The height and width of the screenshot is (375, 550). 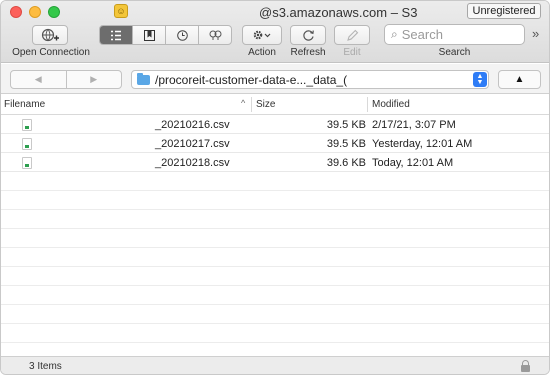 What do you see at coordinates (251, 79) in the screenshot?
I see `current-path: /procoreit-customer-data-e..._data_(` at bounding box center [251, 79].